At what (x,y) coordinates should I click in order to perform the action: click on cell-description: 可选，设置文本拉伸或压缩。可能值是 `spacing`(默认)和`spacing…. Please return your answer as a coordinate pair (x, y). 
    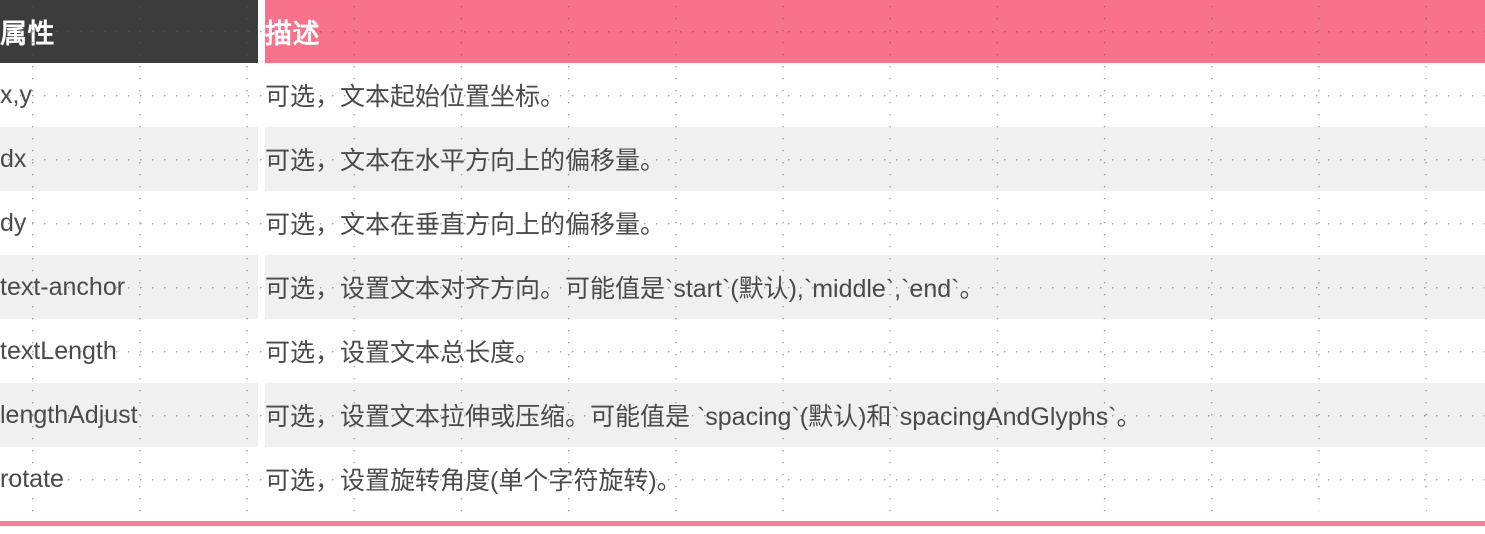
    Looking at the image, I should click on (875, 415).